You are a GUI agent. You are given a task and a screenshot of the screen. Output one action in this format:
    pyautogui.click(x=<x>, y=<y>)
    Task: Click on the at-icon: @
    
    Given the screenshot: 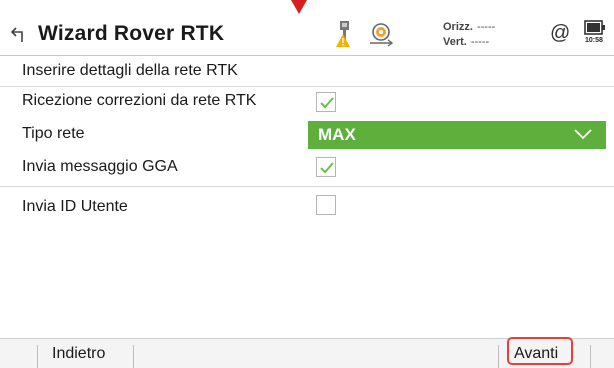 What is the action you would take?
    pyautogui.click(x=560, y=33)
    